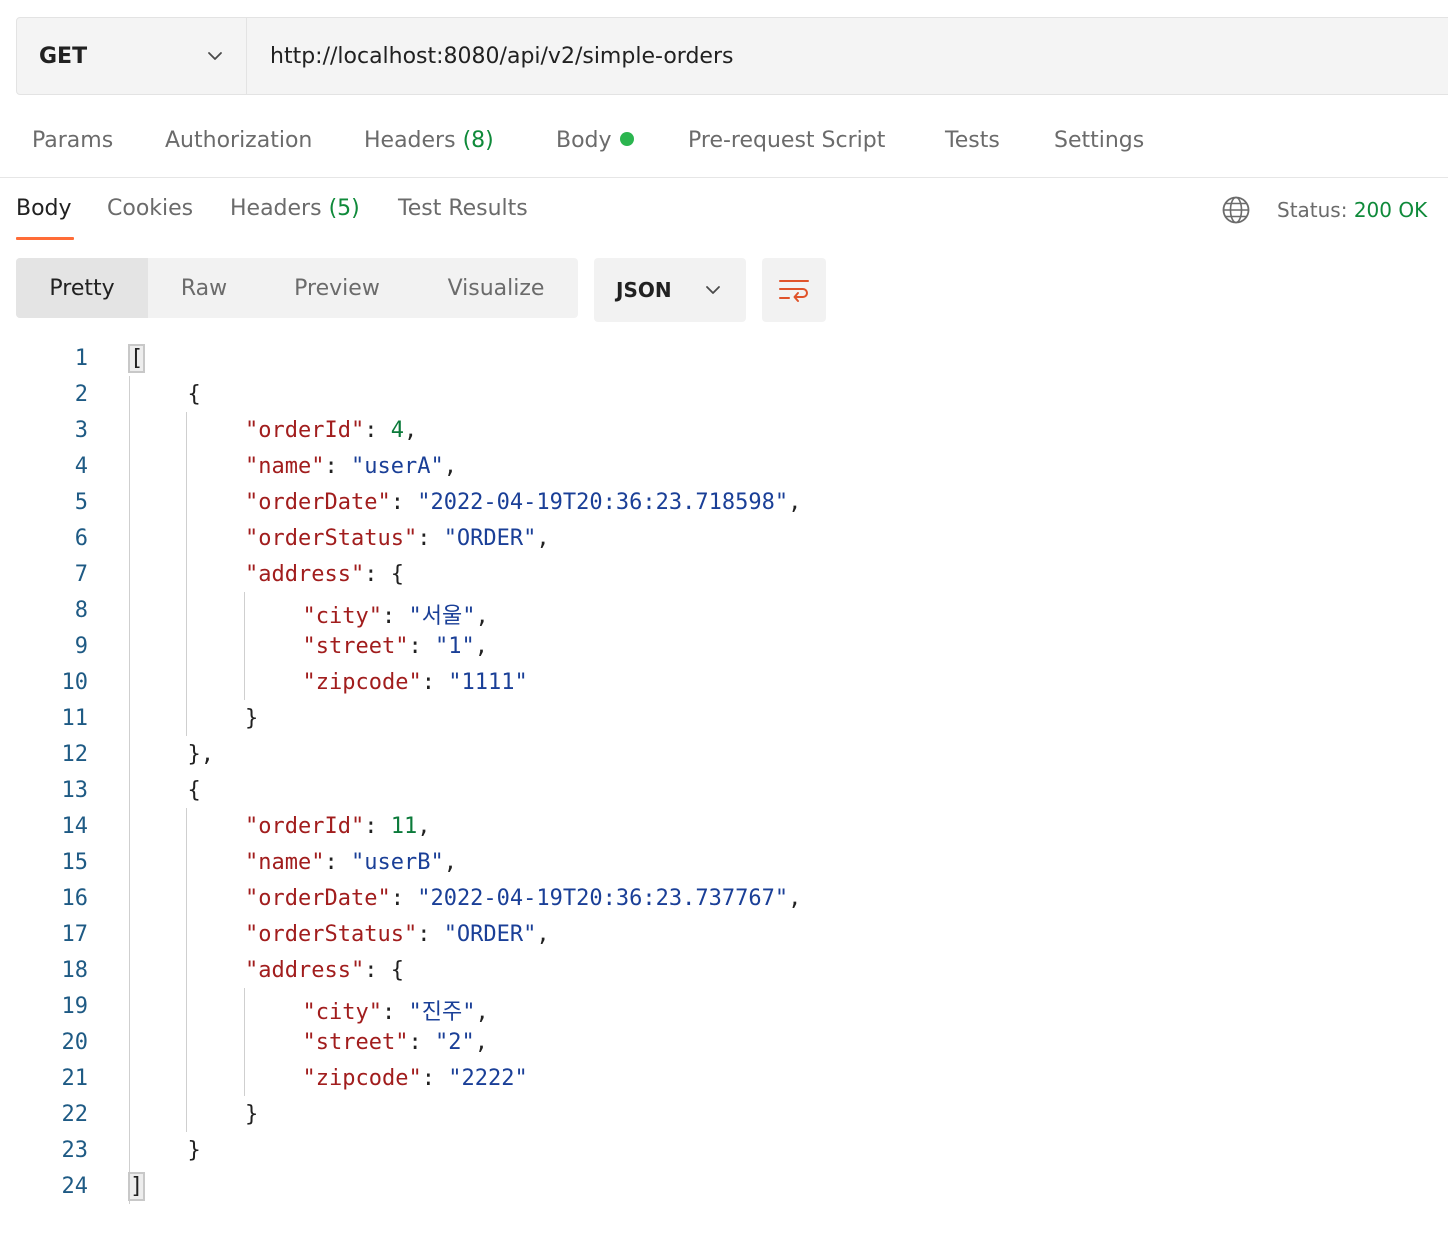 The width and height of the screenshot is (1448, 1238). Describe the element at coordinates (75, 826) in the screenshot. I see `line-number: 14` at that location.